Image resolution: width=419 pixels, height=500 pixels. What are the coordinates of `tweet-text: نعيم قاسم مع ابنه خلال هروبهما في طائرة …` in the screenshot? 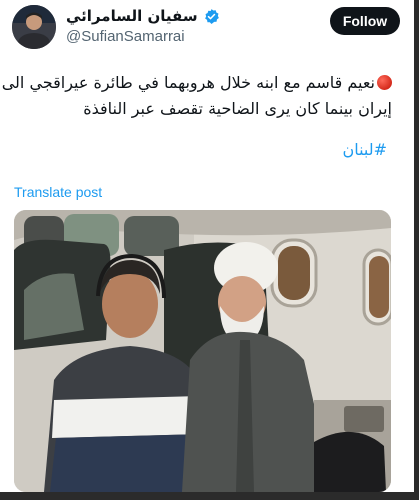 It's located at (197, 96).